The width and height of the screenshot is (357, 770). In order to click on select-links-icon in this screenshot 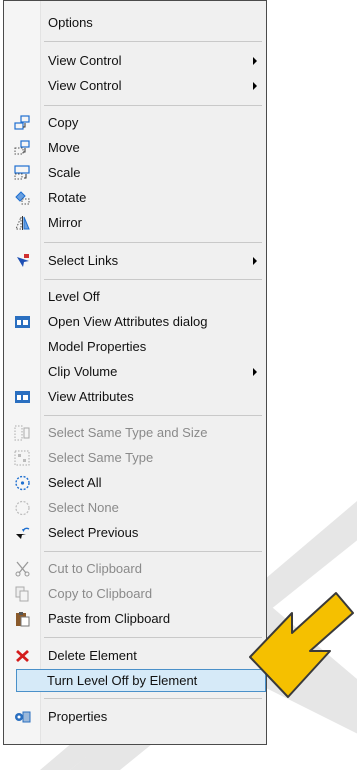, I will do `click(22, 261)`.